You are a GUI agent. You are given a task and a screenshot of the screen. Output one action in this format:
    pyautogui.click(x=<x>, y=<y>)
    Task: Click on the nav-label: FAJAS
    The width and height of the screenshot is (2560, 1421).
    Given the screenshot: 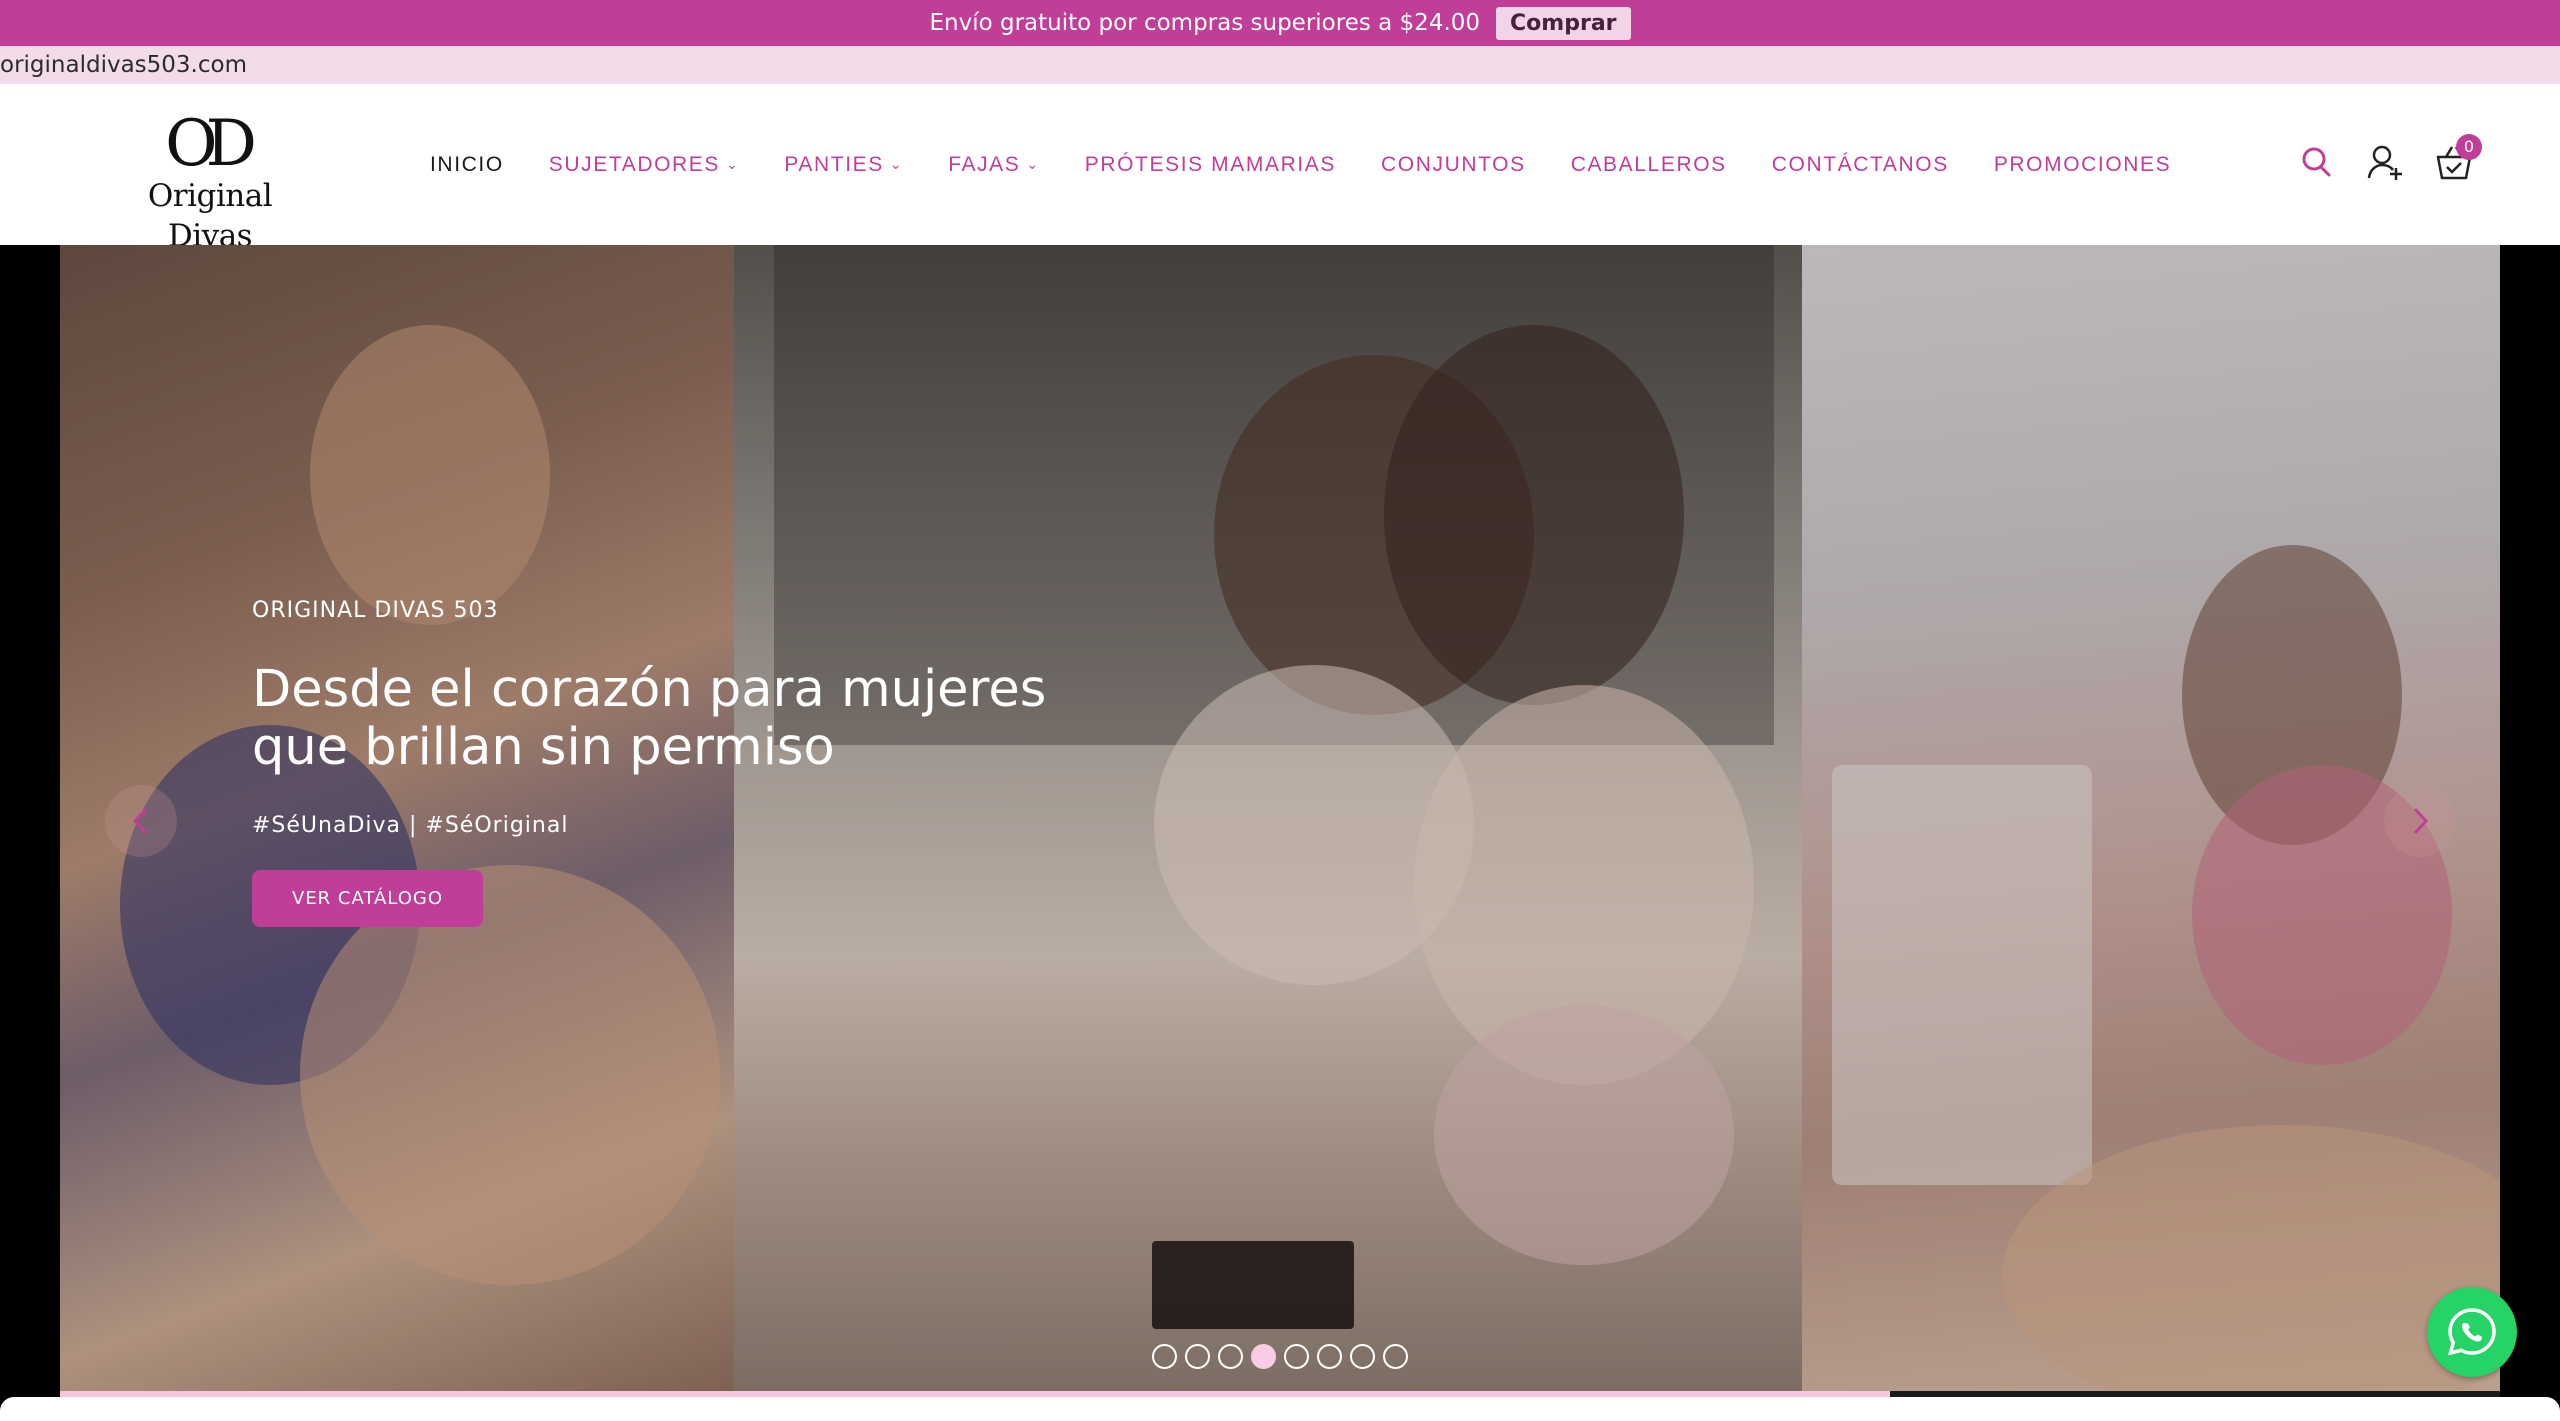 What is the action you would take?
    pyautogui.click(x=984, y=164)
    